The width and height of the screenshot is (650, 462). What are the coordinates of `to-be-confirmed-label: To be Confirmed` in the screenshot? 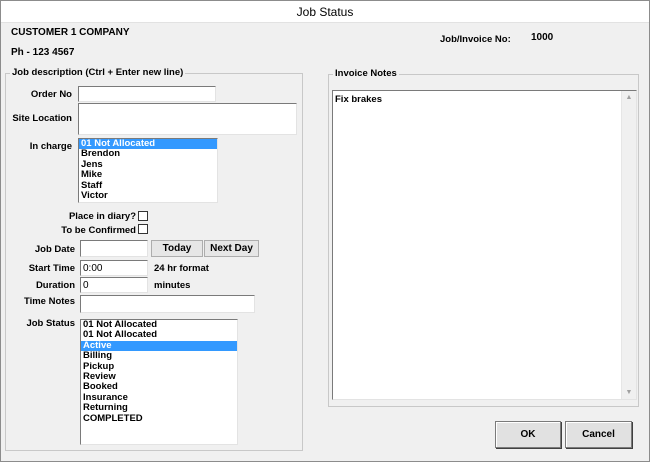 It's located at (98, 230).